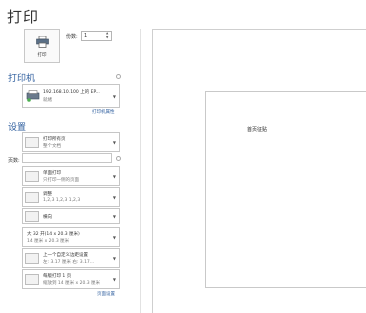 Image resolution: width=366 pixels, height=313 pixels. I want to click on pages-label: 页数:, so click(14, 161).